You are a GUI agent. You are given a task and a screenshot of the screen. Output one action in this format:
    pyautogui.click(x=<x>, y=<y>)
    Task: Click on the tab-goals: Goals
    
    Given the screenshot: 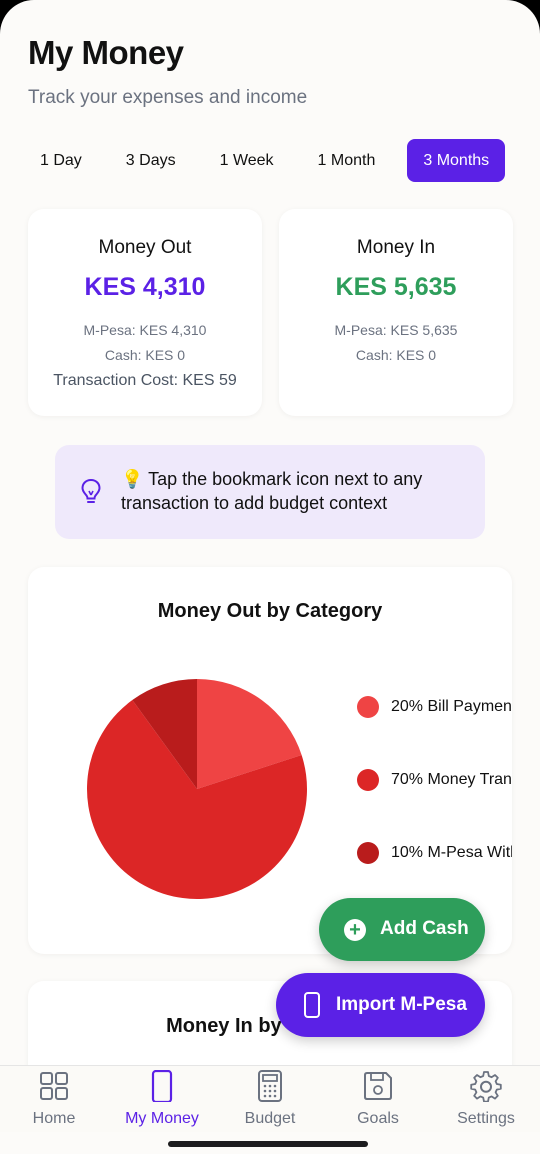 What is the action you would take?
    pyautogui.click(x=378, y=1099)
    